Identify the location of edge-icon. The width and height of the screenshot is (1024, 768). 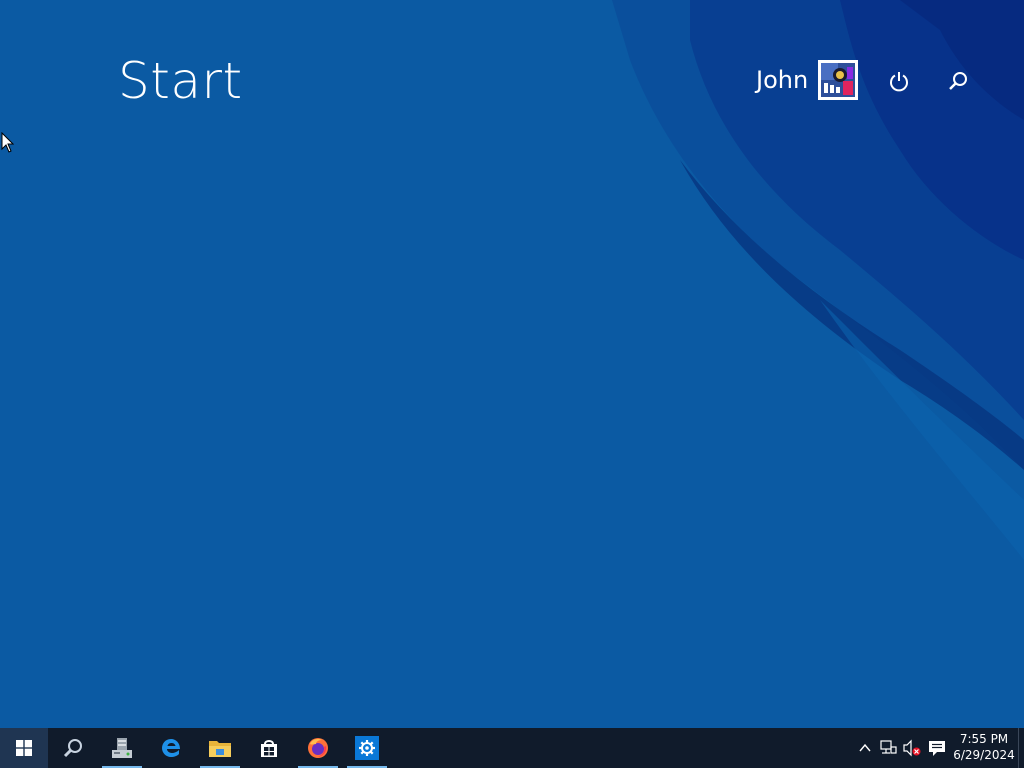
(171, 748).